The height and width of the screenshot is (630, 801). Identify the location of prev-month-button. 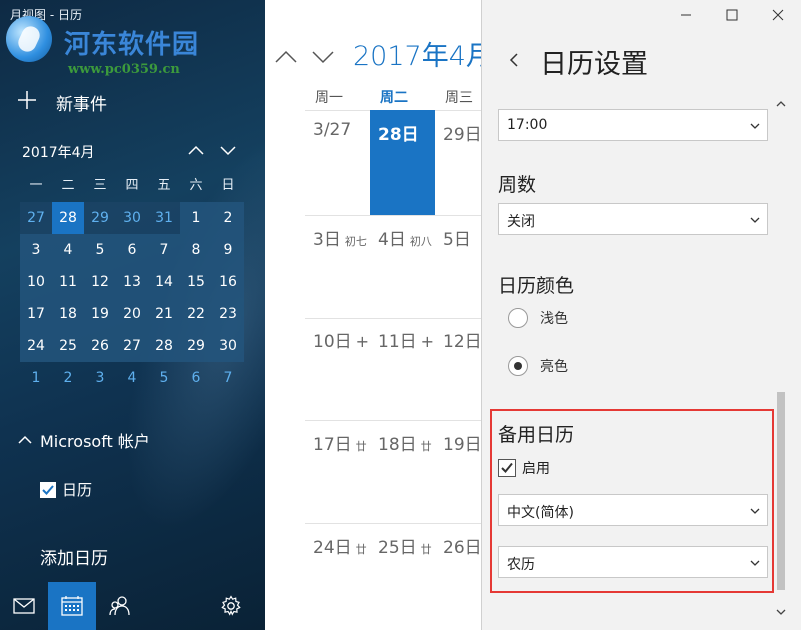
(286, 57).